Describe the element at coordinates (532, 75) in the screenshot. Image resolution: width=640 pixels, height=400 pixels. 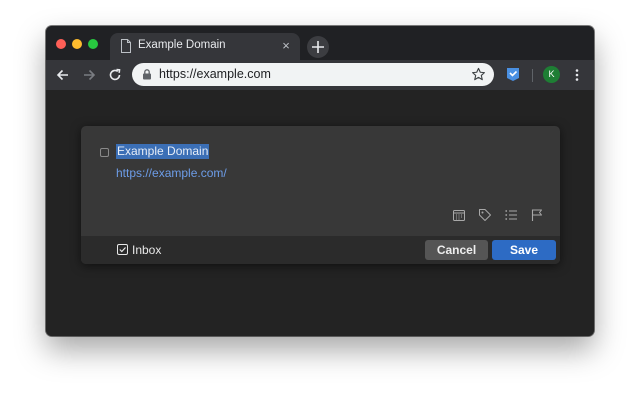
I see `toolbar-divider` at that location.